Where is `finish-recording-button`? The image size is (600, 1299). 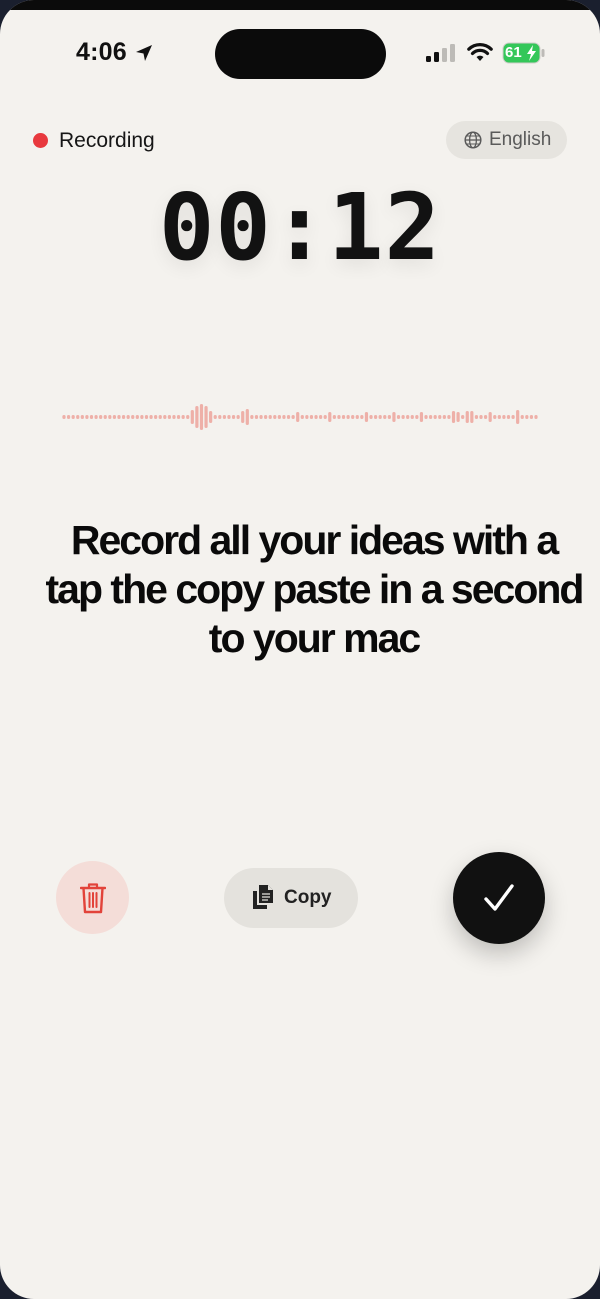
finish-recording-button is located at coordinates (499, 898).